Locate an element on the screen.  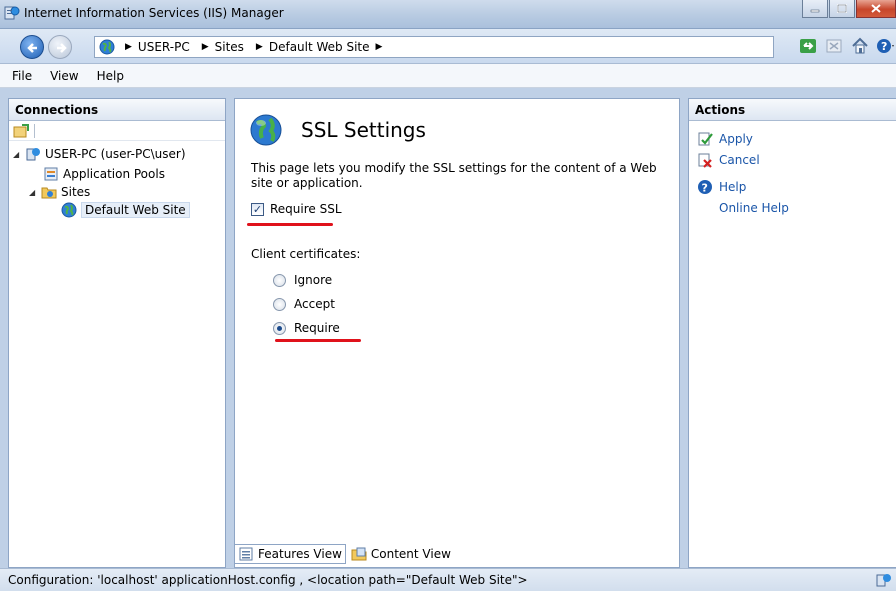
app-pools-icon is located at coordinates (51, 174).